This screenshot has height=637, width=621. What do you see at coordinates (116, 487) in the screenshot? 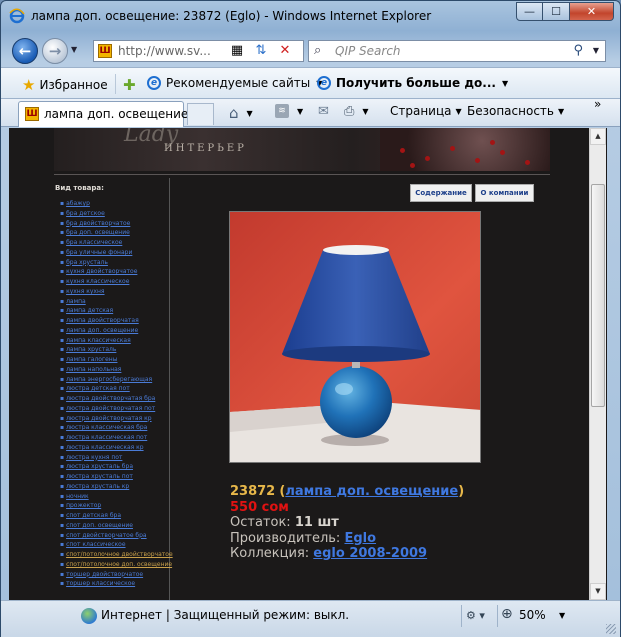
I see `category-link: люстра хрусталь кр` at bounding box center [116, 487].